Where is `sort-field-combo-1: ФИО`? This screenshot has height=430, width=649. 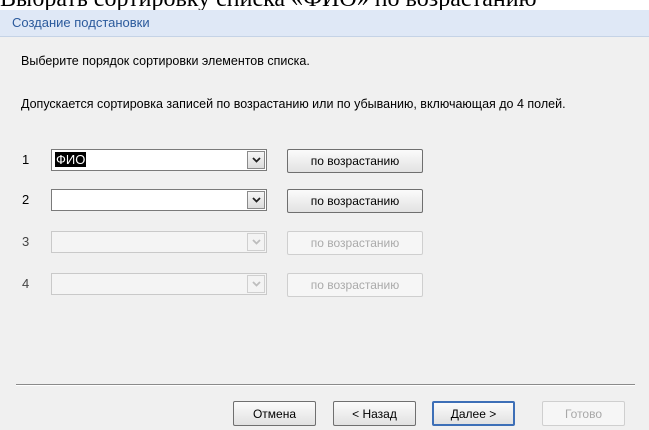
sort-field-combo-1: ФИО is located at coordinates (159, 160).